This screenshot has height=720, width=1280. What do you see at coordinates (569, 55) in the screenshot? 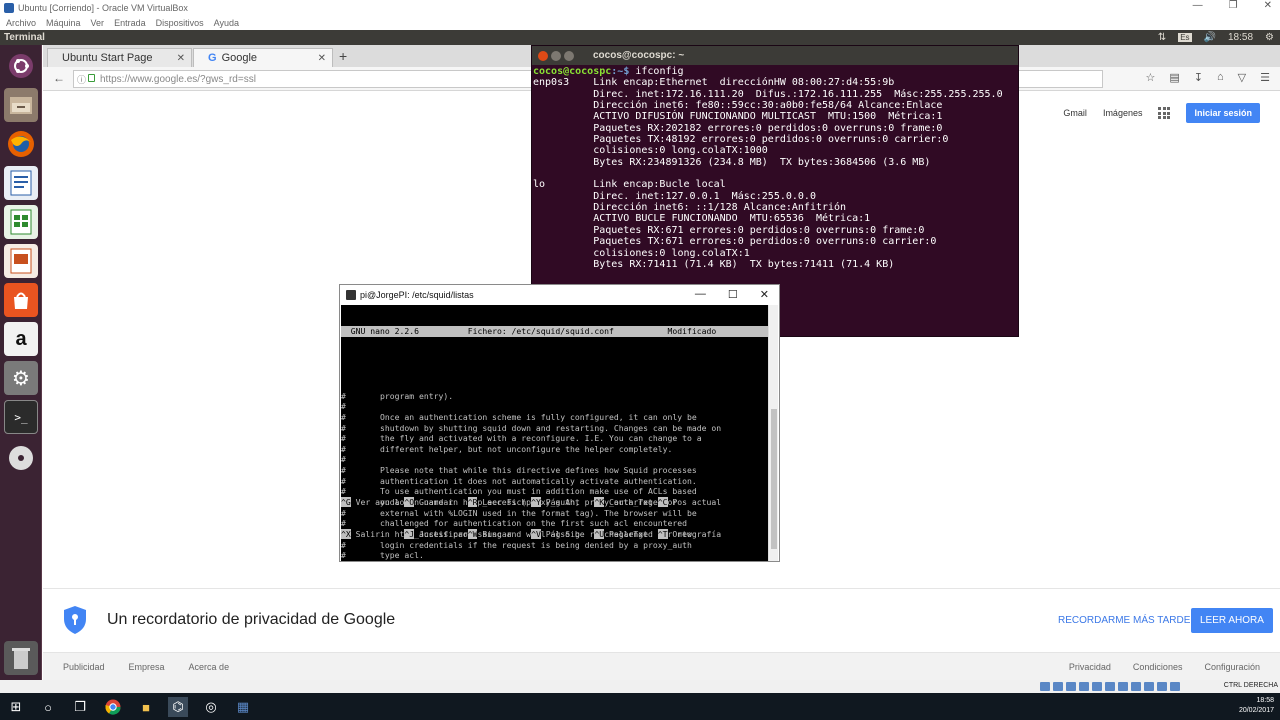
I see `maximize-window-icon` at bounding box center [569, 55].